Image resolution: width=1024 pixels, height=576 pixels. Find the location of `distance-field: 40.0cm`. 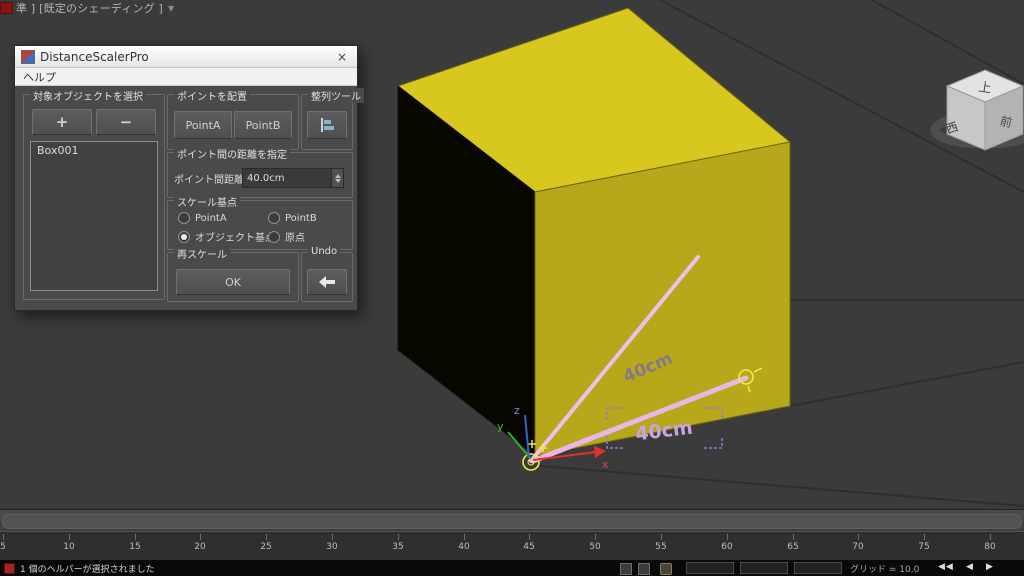

distance-field: 40.0cm is located at coordinates (293, 178).